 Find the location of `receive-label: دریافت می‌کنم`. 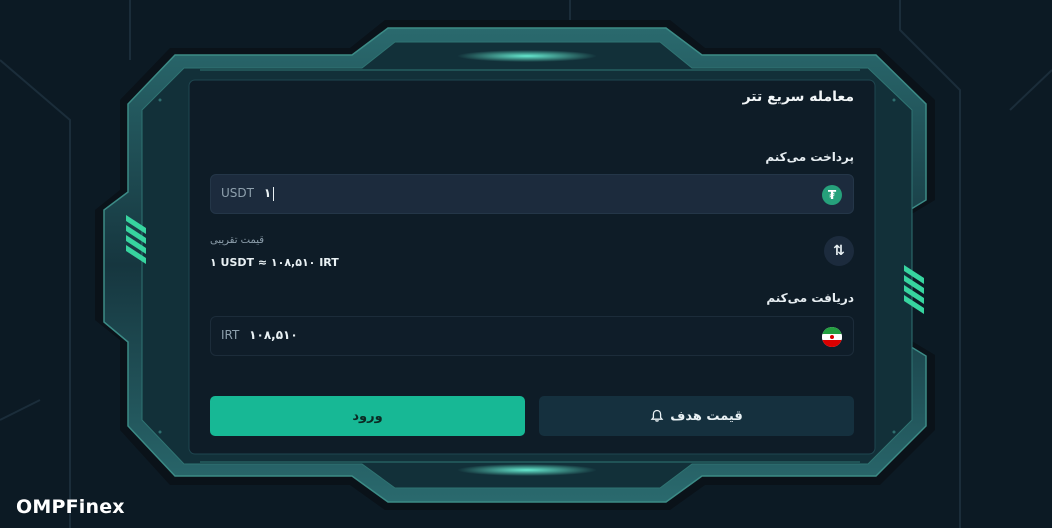

receive-label: دریافت می‌کنم is located at coordinates (810, 298).